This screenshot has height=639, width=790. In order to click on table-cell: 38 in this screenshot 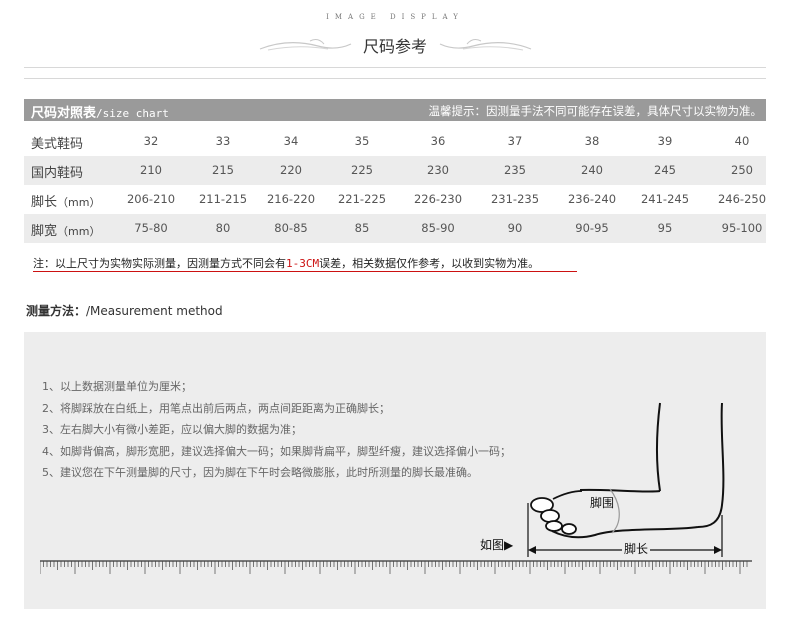, I will do `click(592, 141)`.